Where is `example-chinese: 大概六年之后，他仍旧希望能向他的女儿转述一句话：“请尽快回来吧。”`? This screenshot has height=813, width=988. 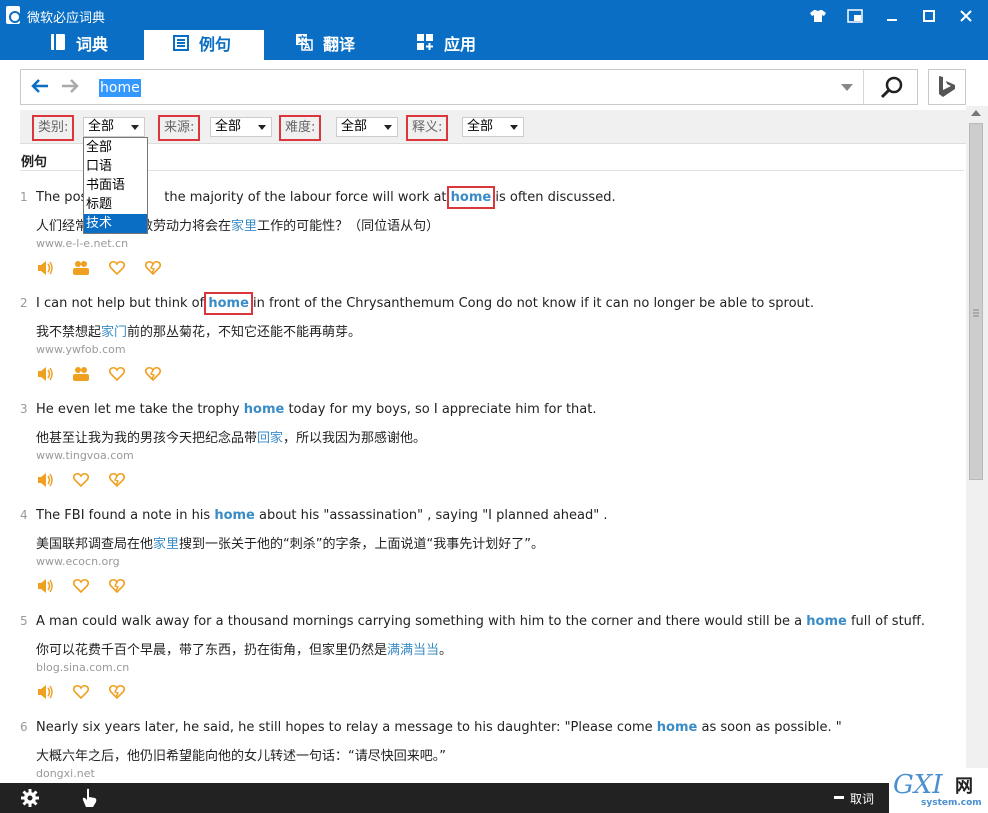
example-chinese: 大概六年之后，他仍旧希望能向他的女儿转述一句话：“请尽快回来吧。” is located at coordinates (241, 754).